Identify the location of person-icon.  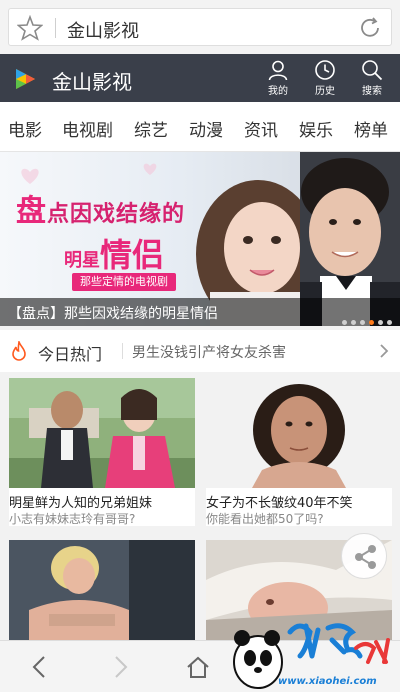
(278, 70).